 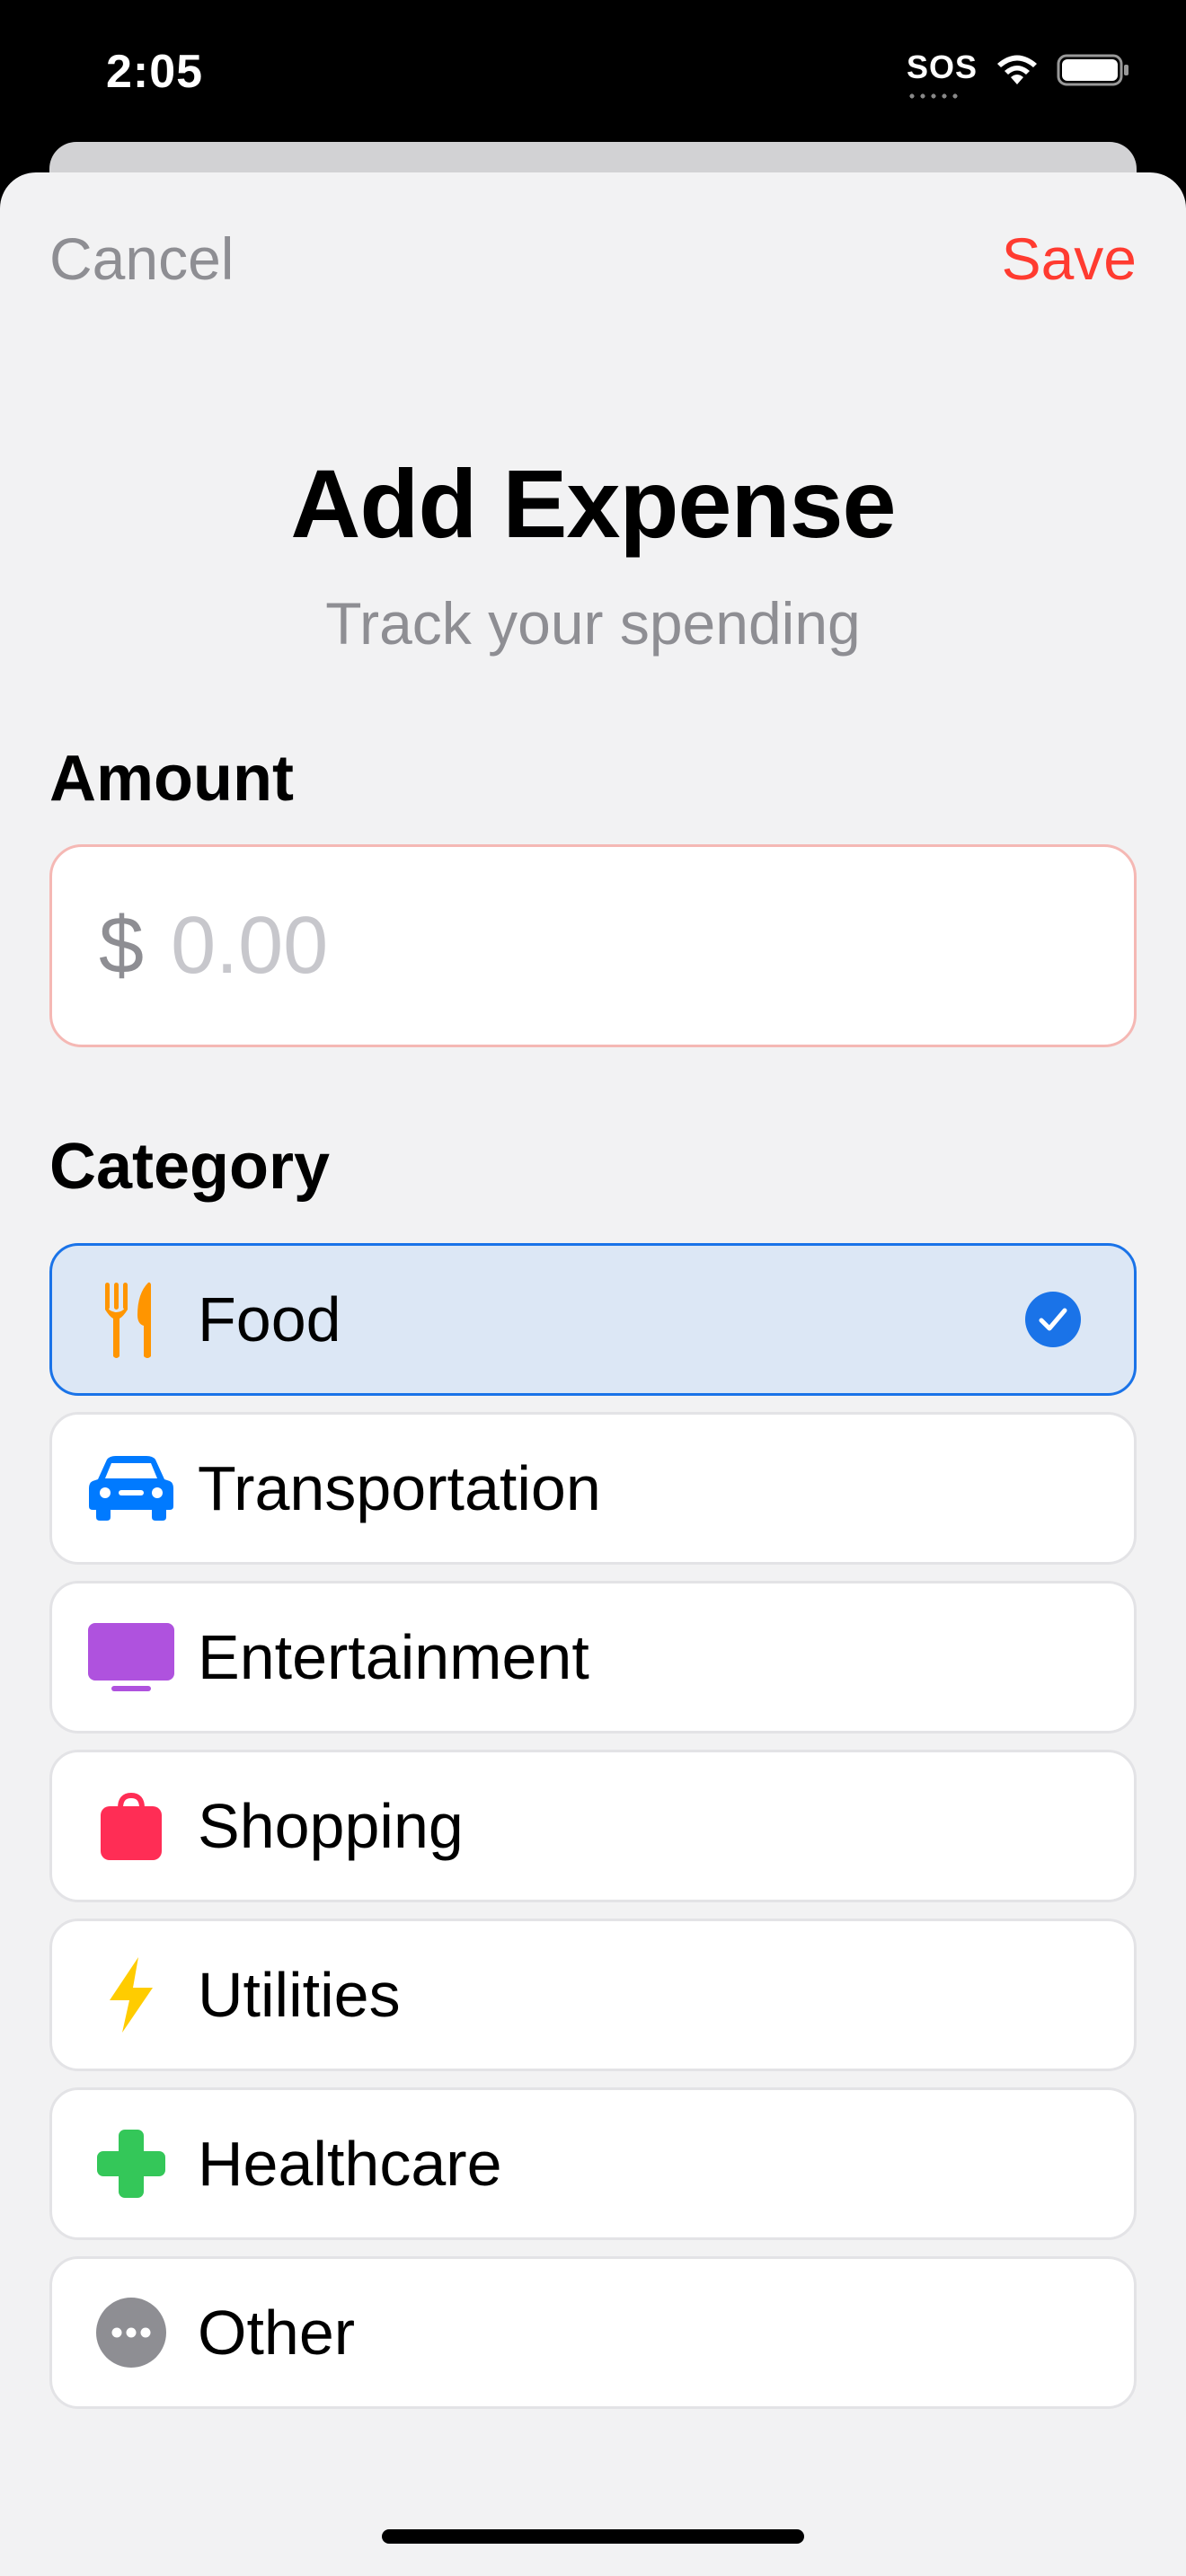 I want to click on battery-icon, so click(x=1093, y=72).